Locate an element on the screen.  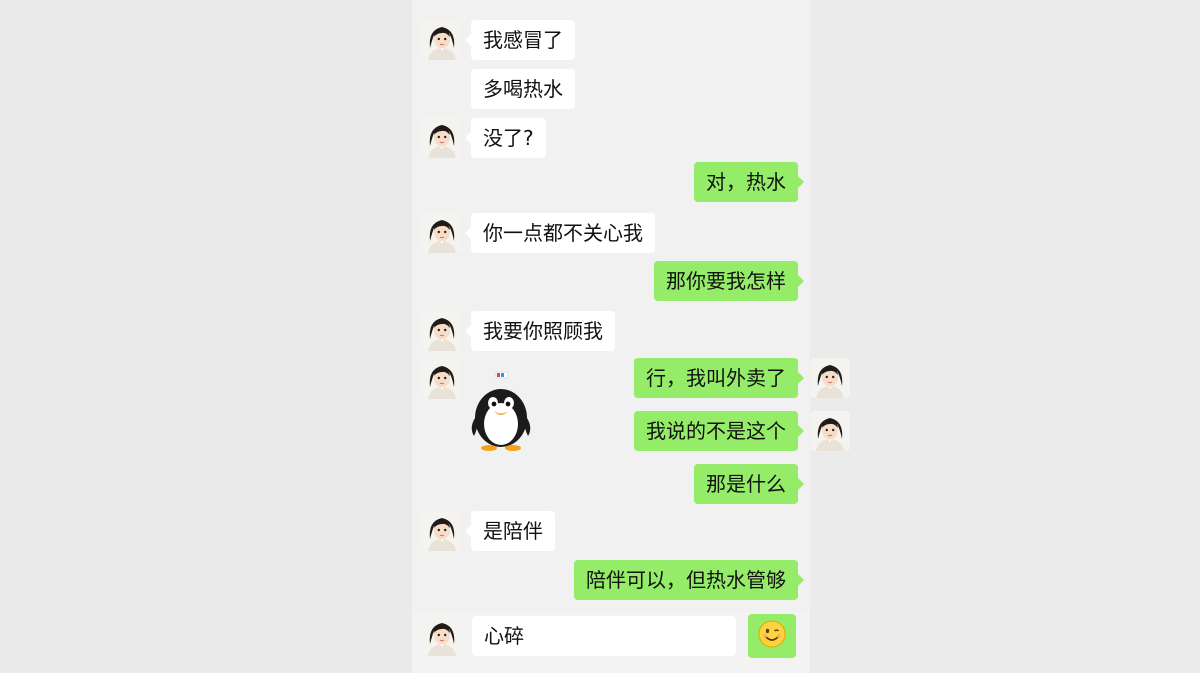
message-bubble-outgoing: 我说的不是这个 is located at coordinates (719, 431).